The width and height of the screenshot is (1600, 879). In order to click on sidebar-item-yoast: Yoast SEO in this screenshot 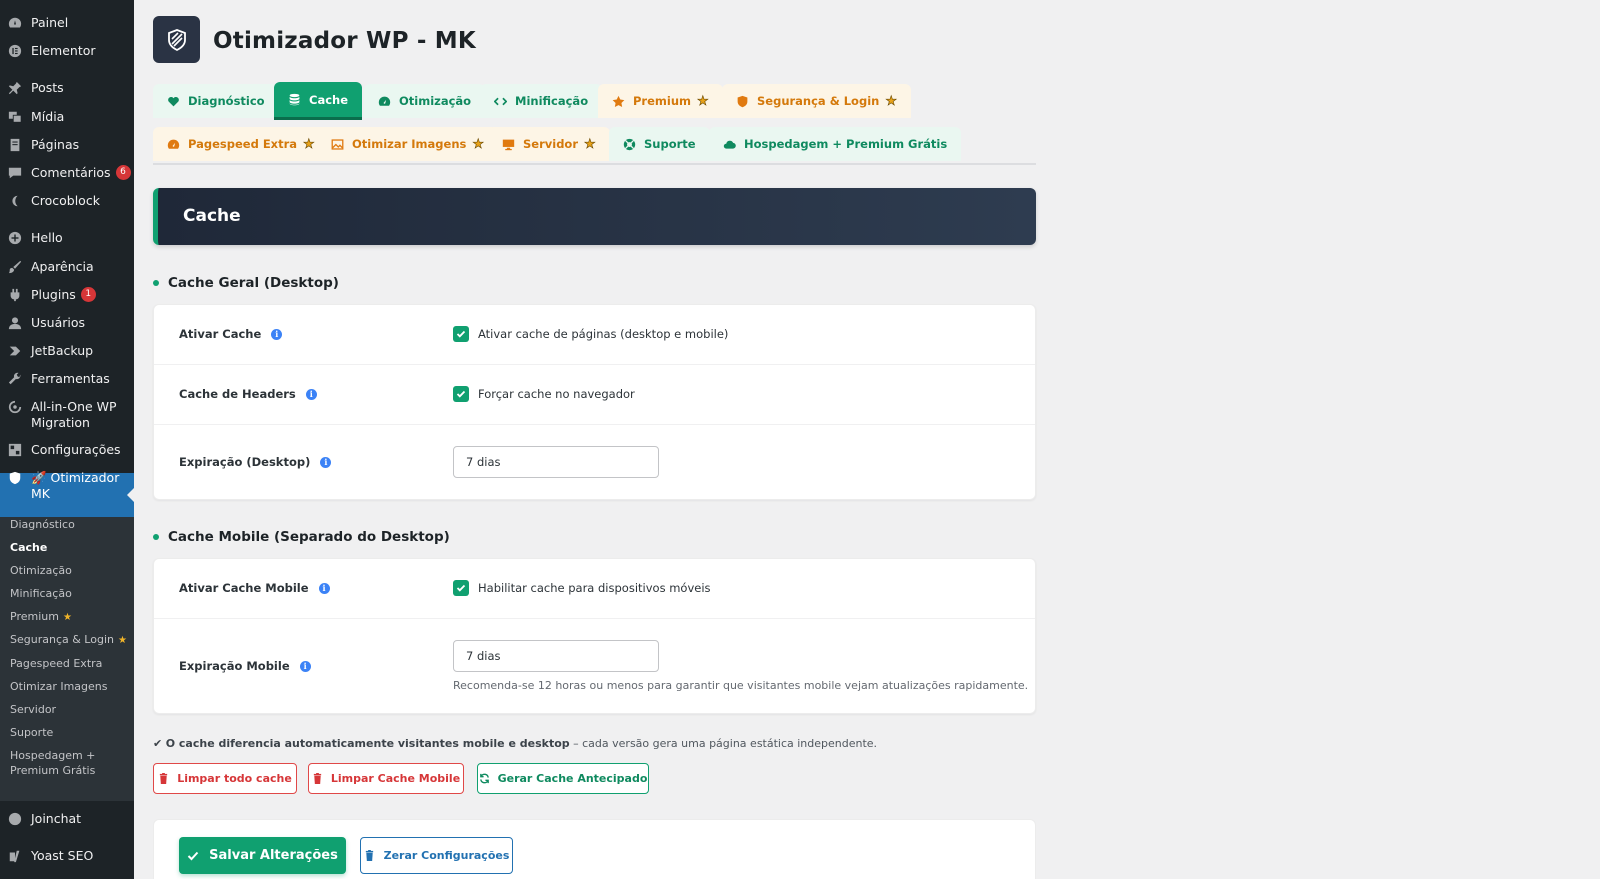, I will do `click(67, 856)`.